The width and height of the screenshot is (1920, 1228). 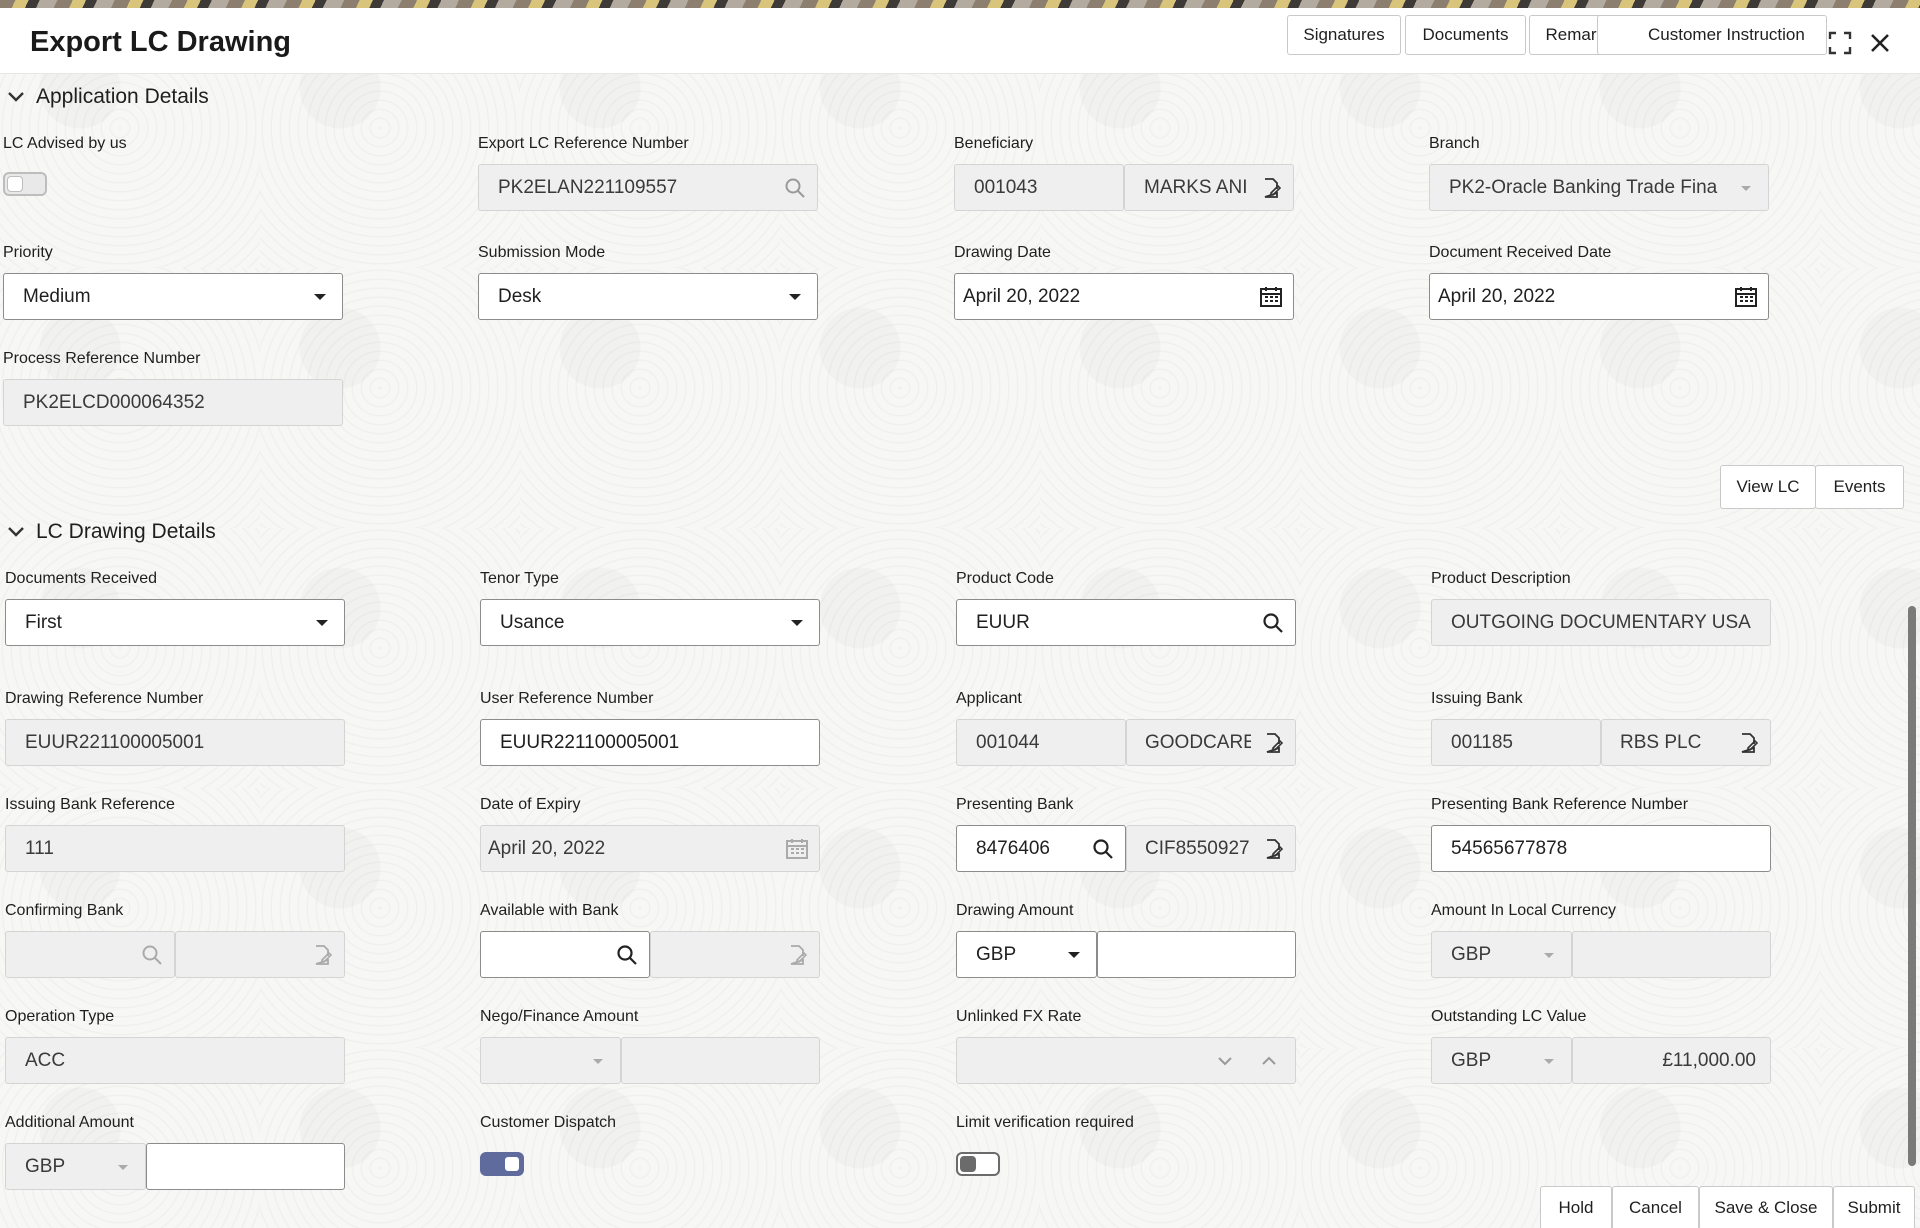 I want to click on close-icon, so click(x=1880, y=43).